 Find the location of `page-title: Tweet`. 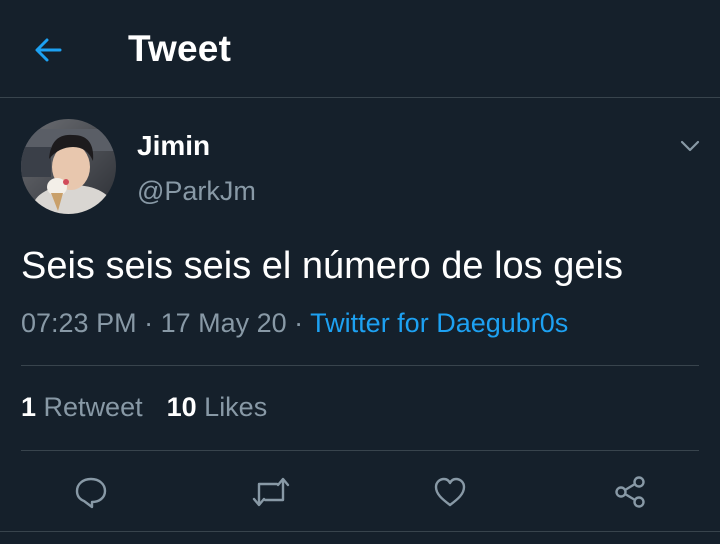

page-title: Tweet is located at coordinates (180, 48).